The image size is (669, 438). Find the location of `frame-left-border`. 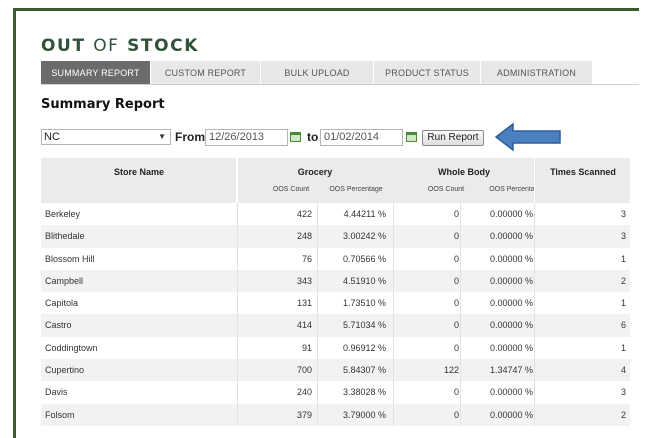

frame-left-border is located at coordinates (14, 223).